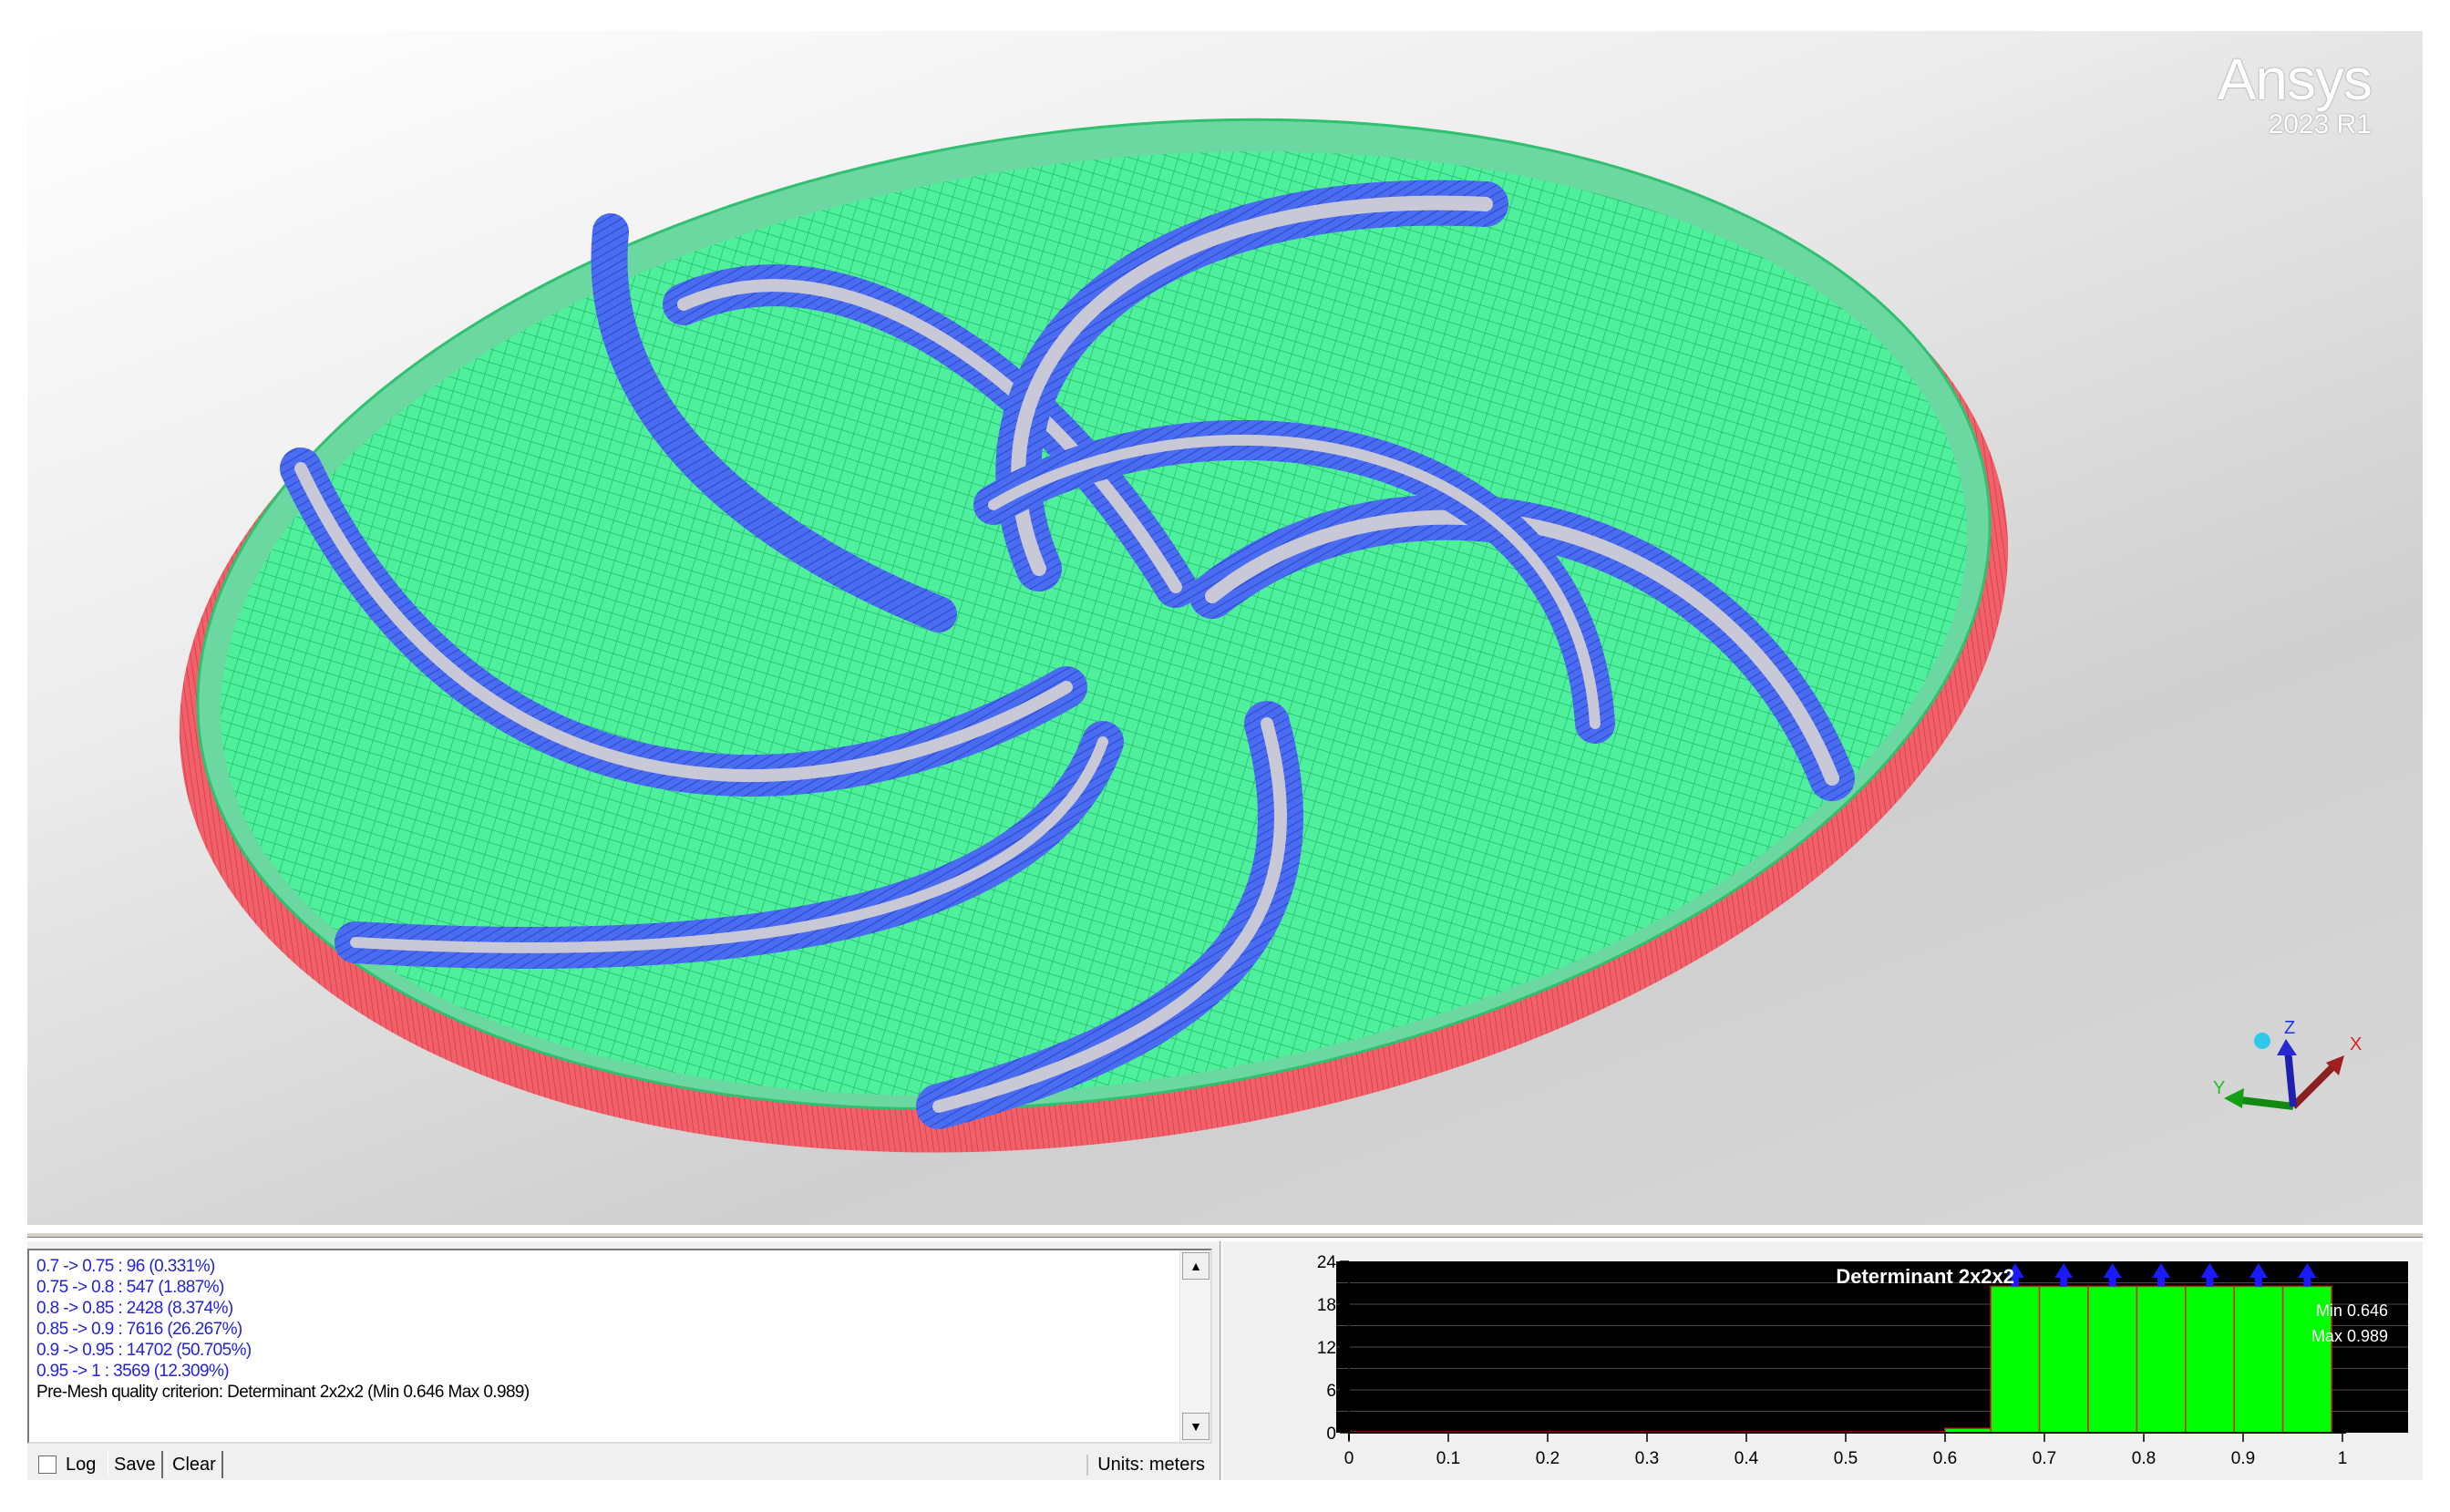 This screenshot has height=1512, width=2450. What do you see at coordinates (1222, 1360) in the screenshot?
I see `panel-divider` at bounding box center [1222, 1360].